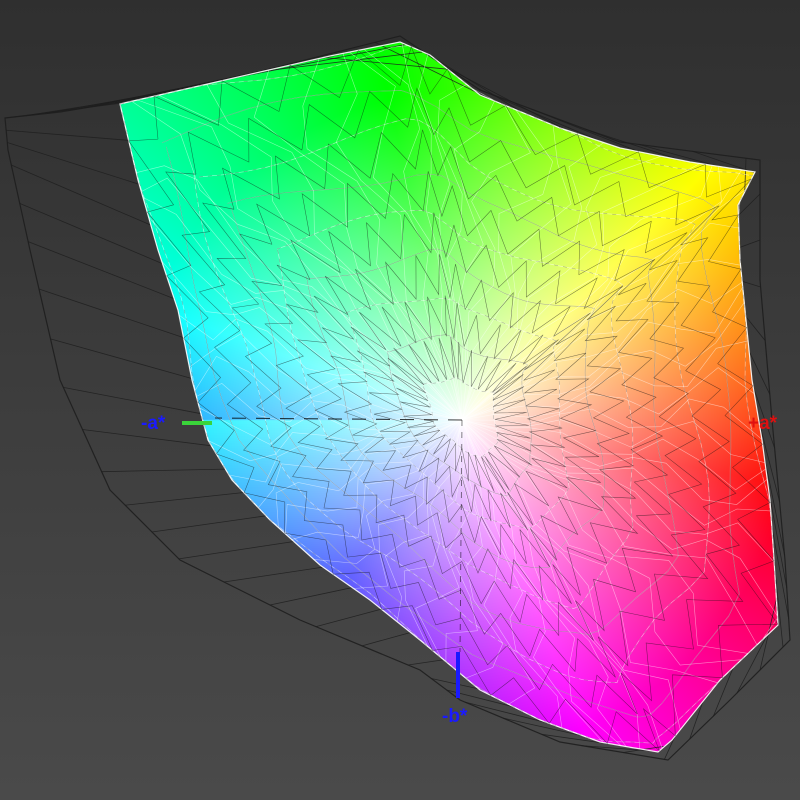 This screenshot has height=800, width=800. Describe the element at coordinates (153, 423) in the screenshot. I see `axis-label-neg-a: -a*` at that location.